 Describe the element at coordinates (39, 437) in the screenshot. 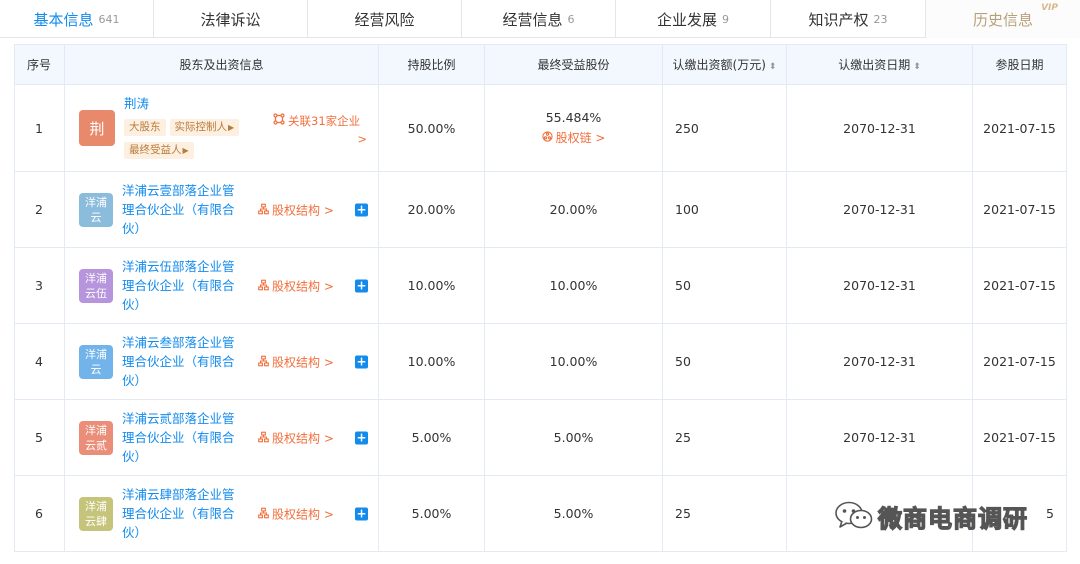

I see `row-index: 5` at that location.